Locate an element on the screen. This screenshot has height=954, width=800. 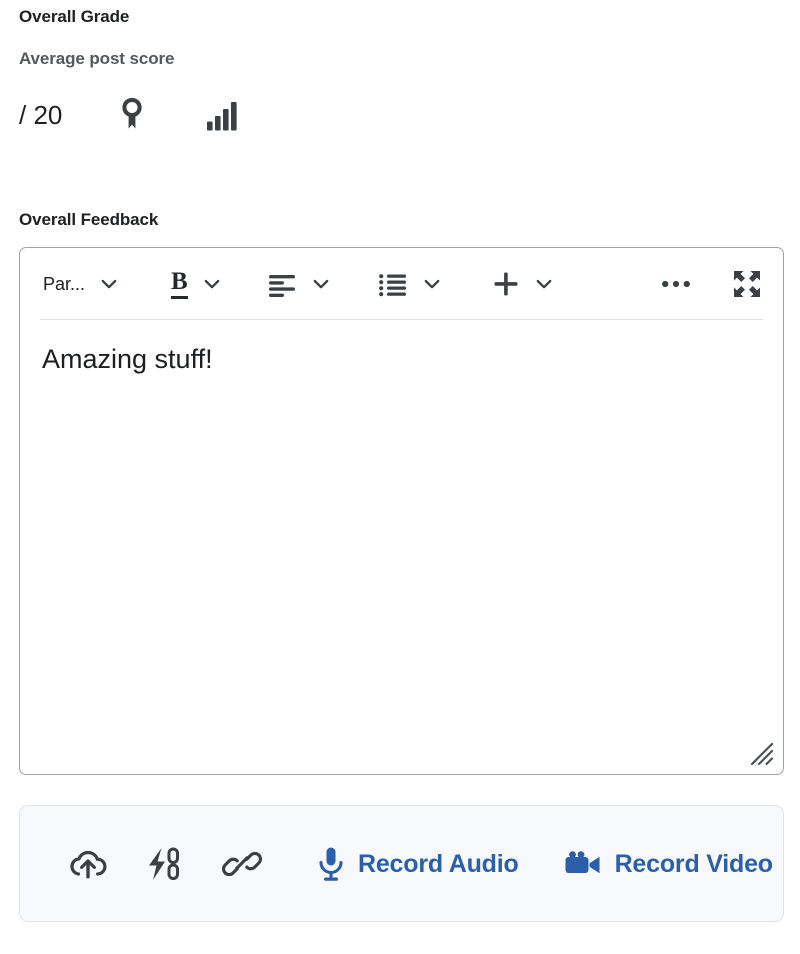
paragraph-chevron-down-icon is located at coordinates (109, 284).